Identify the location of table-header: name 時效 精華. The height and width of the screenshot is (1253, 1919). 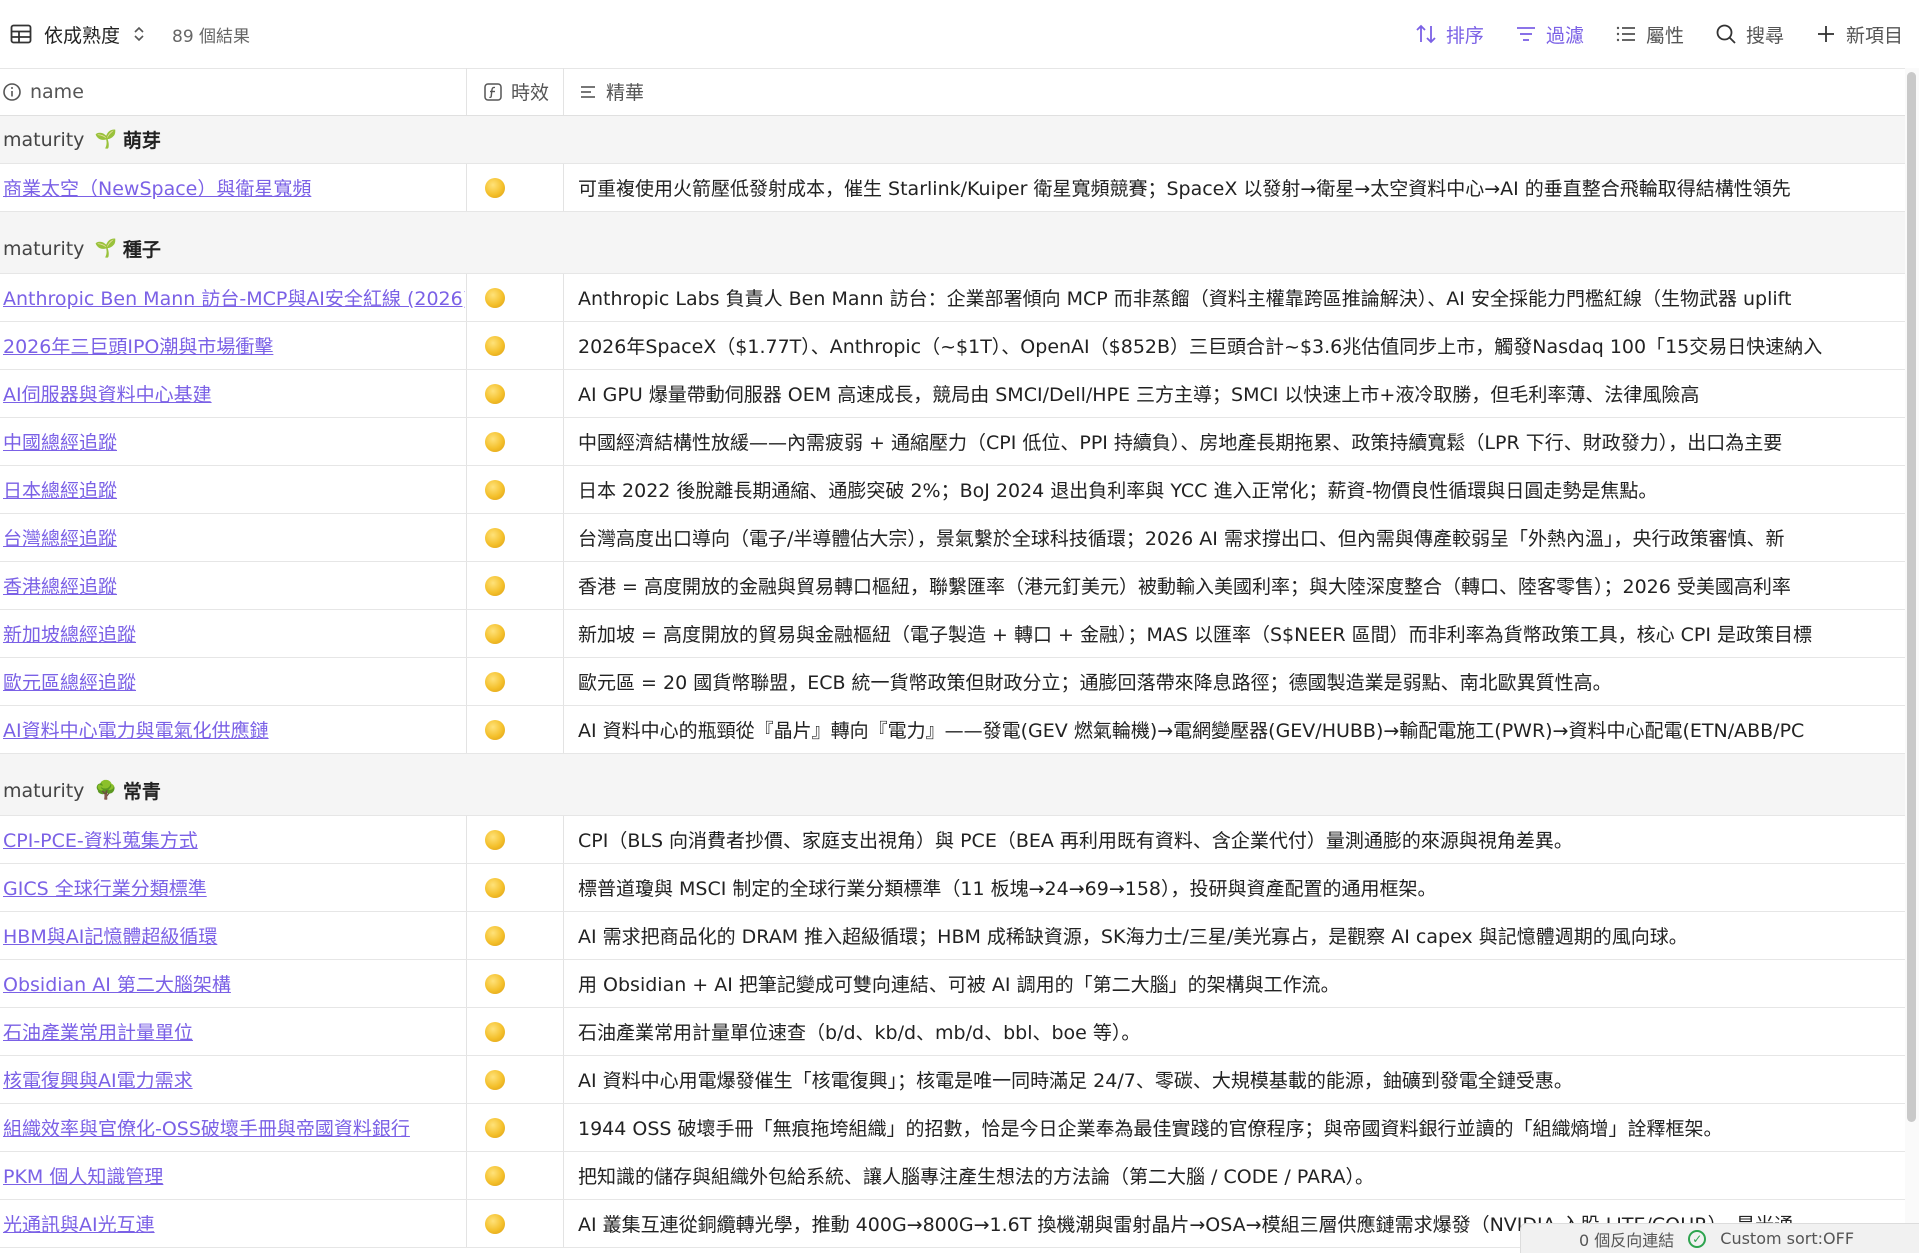
(952, 92).